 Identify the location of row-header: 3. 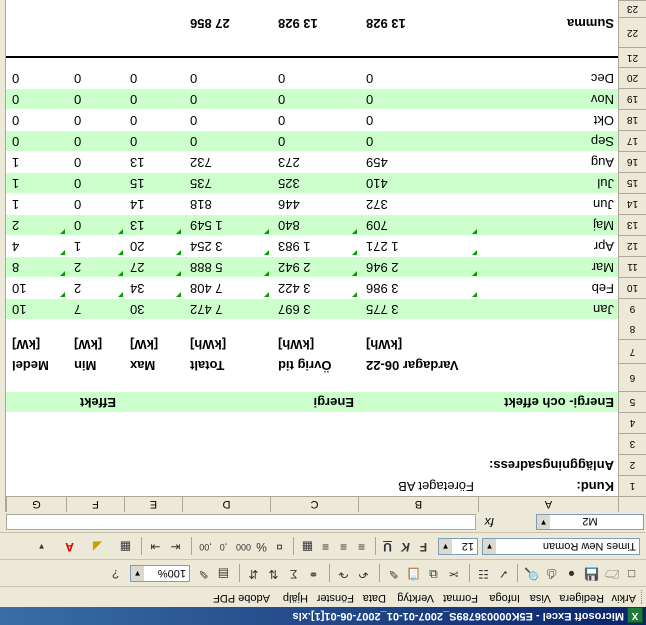
(632, 443).